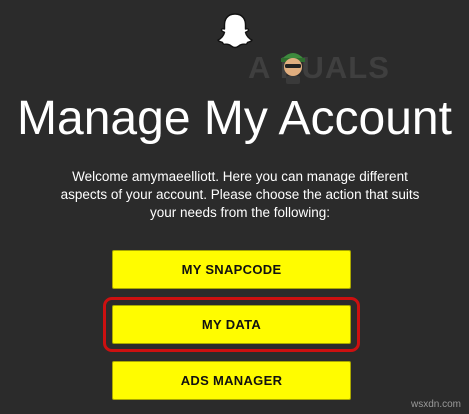 This screenshot has height=414, width=469. I want to click on my-snapcode-button: MY SNAPCODE, so click(231, 269).